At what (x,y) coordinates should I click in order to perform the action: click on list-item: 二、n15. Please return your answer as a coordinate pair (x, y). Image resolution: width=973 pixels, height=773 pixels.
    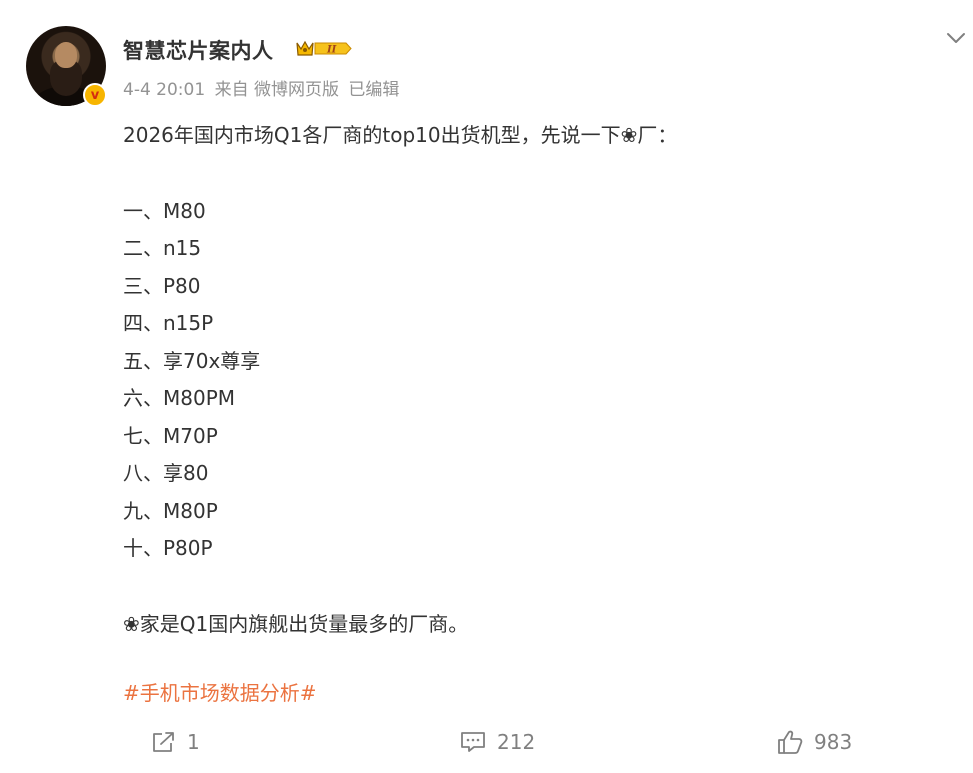
    Looking at the image, I should click on (162, 248).